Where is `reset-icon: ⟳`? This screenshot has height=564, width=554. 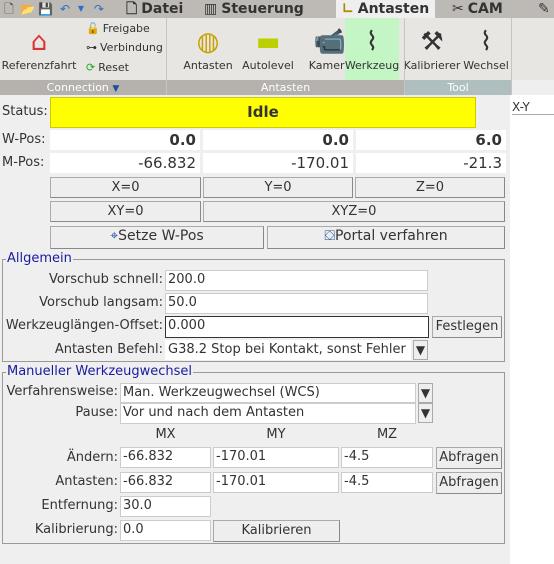
reset-icon: ⟳ is located at coordinates (91, 67).